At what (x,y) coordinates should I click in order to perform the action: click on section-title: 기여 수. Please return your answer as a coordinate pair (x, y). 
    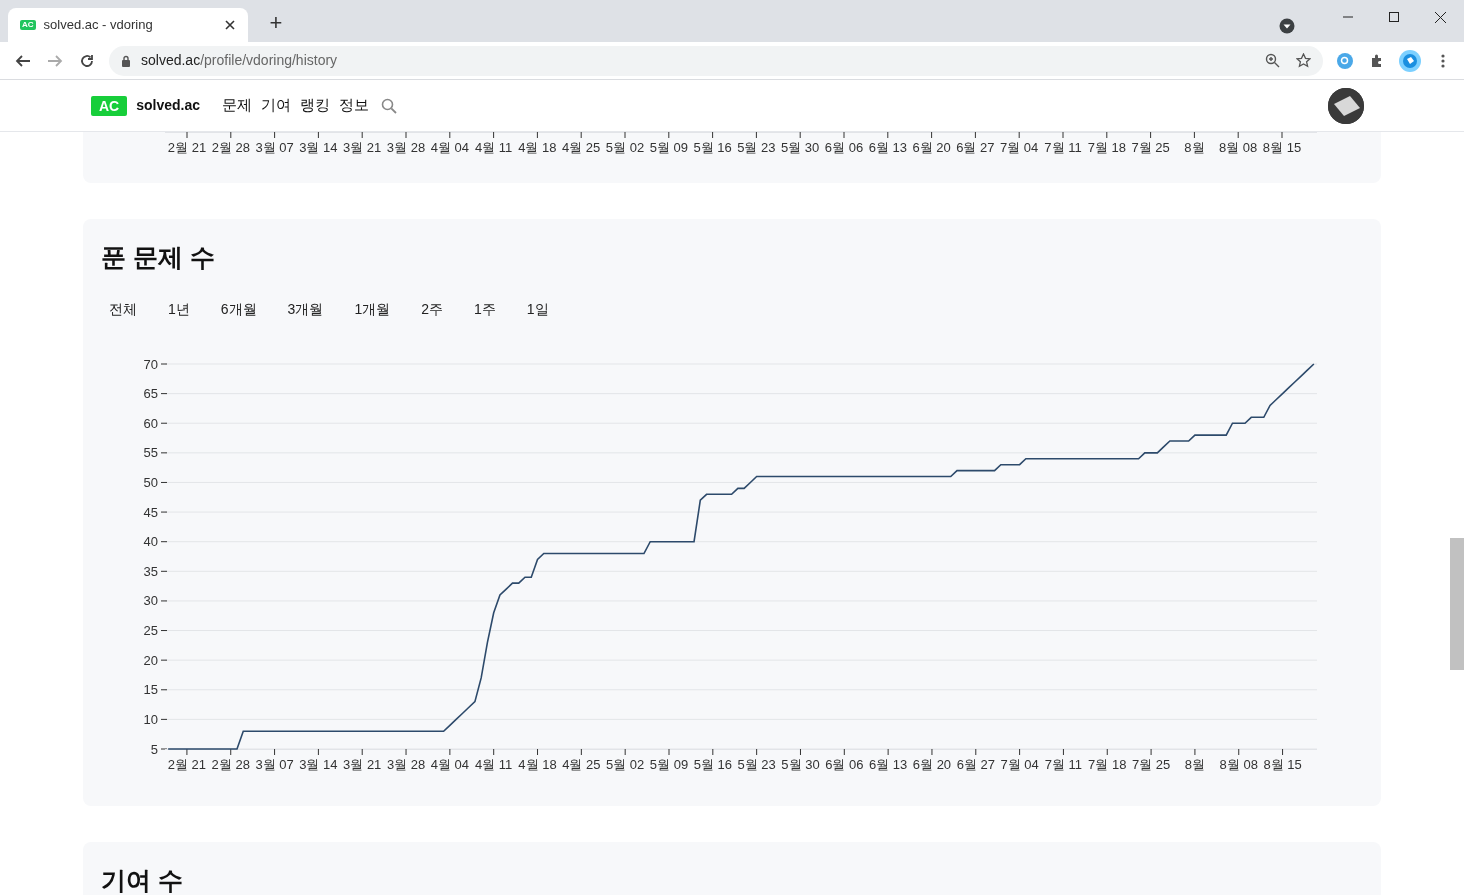
    Looking at the image, I should click on (142, 880).